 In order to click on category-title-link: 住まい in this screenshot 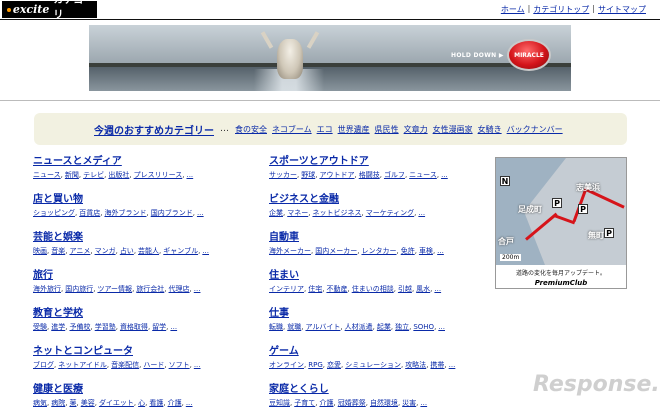, I will do `click(384, 276)`.